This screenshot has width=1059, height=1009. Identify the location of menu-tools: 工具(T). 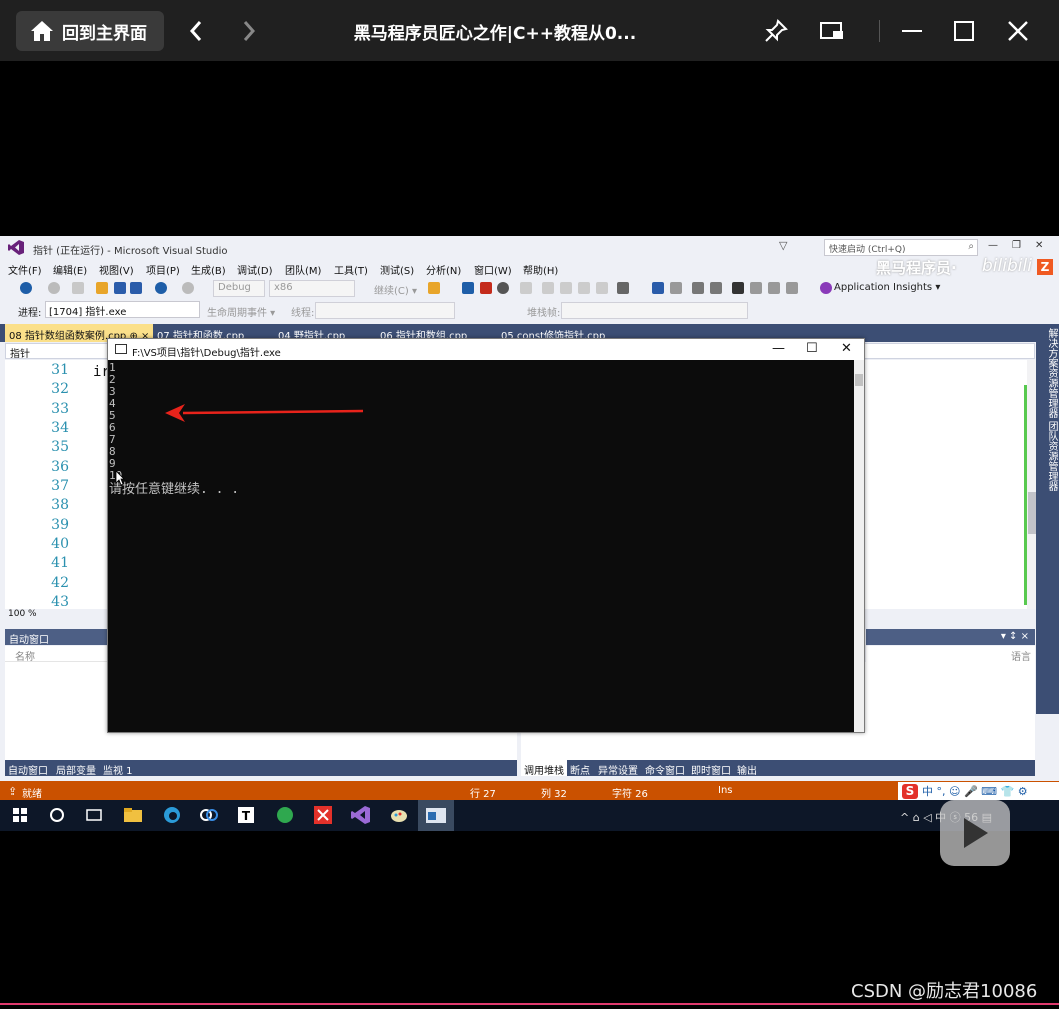
(351, 269).